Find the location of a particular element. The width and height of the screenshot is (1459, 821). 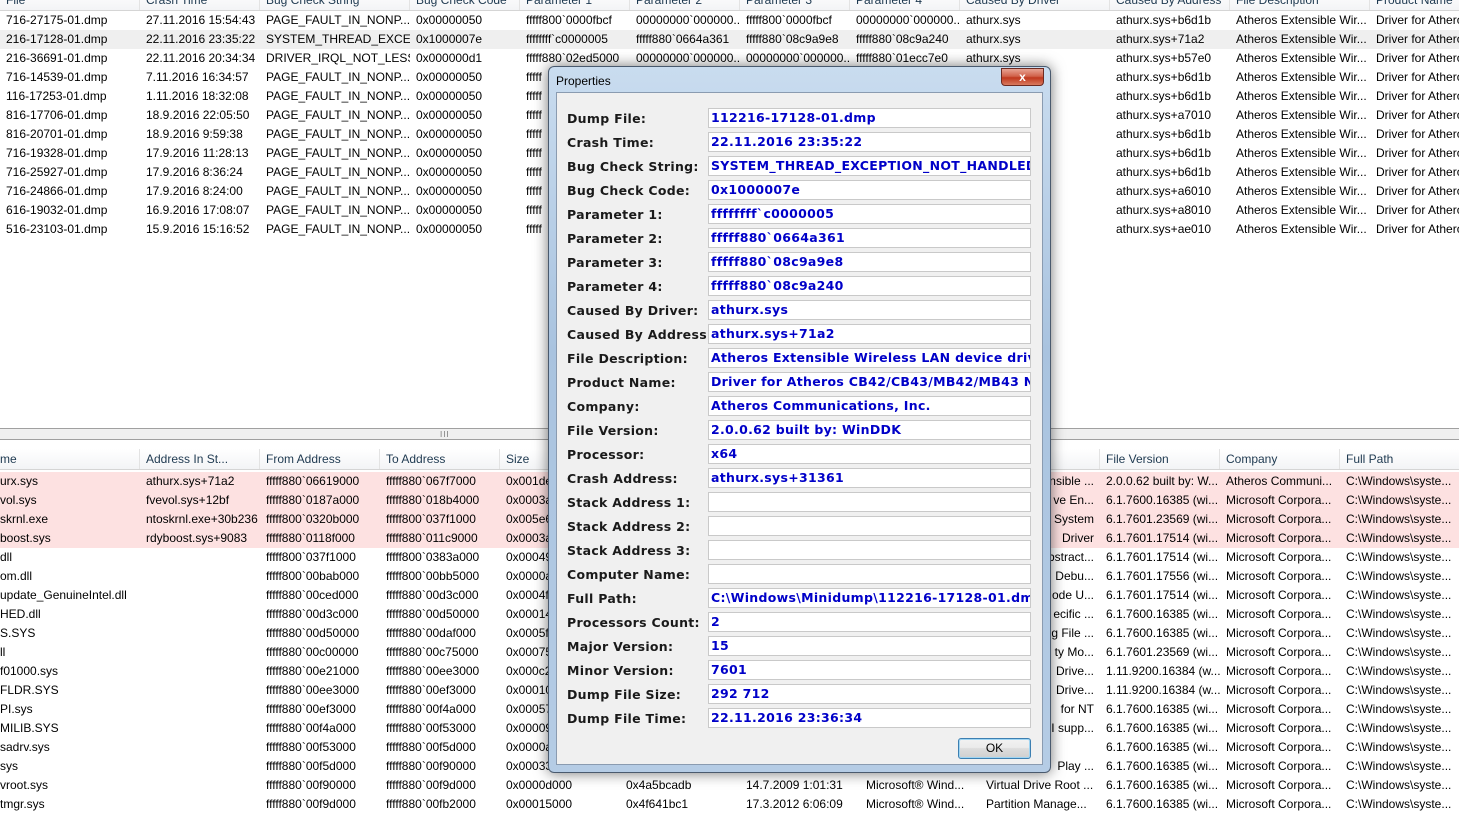

column-header: From Address is located at coordinates (320, 459).